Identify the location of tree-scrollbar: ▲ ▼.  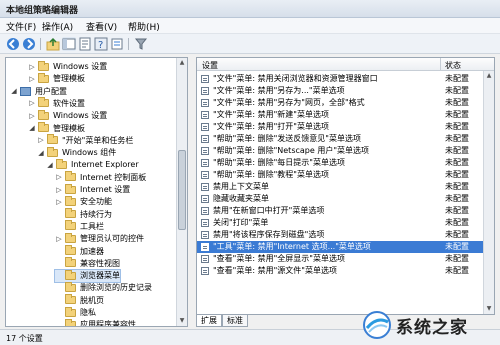
(181, 192).